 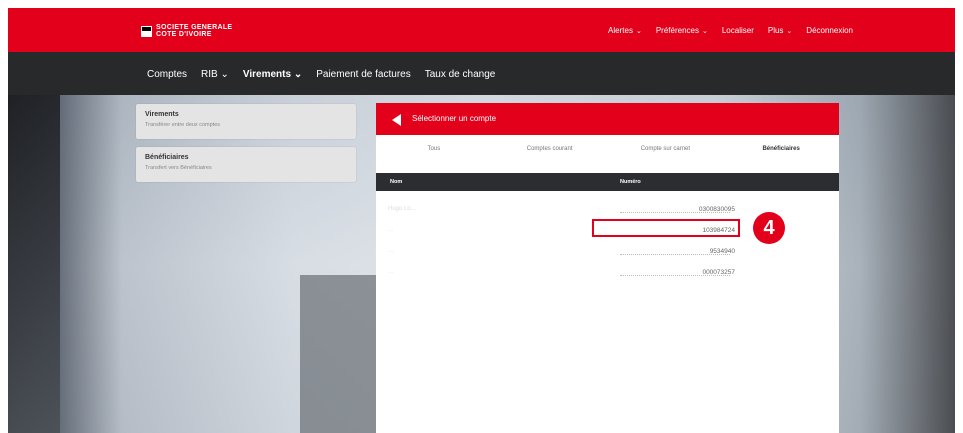 What do you see at coordinates (722, 251) in the screenshot?
I see `row-number: 9534940` at bounding box center [722, 251].